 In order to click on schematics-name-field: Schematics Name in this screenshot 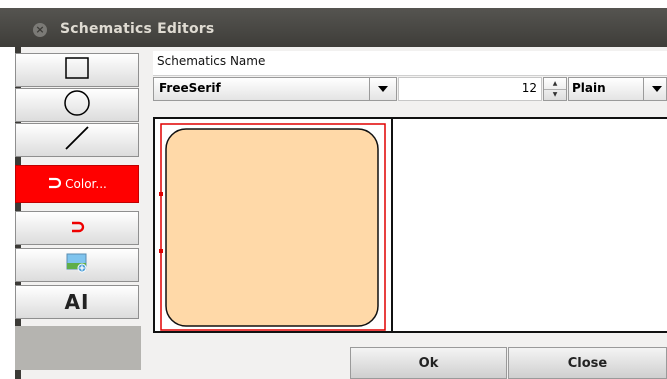, I will do `click(410, 63)`.